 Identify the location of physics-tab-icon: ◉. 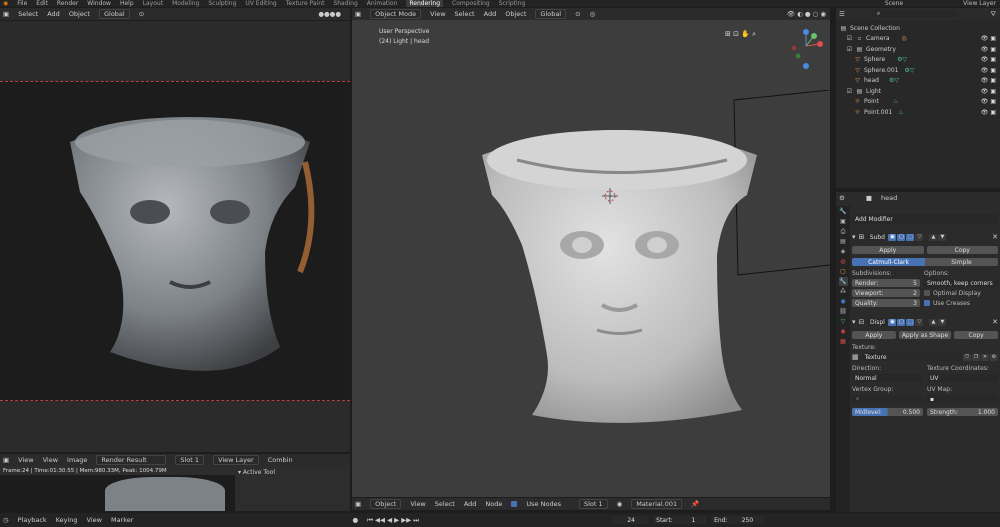
(843, 301).